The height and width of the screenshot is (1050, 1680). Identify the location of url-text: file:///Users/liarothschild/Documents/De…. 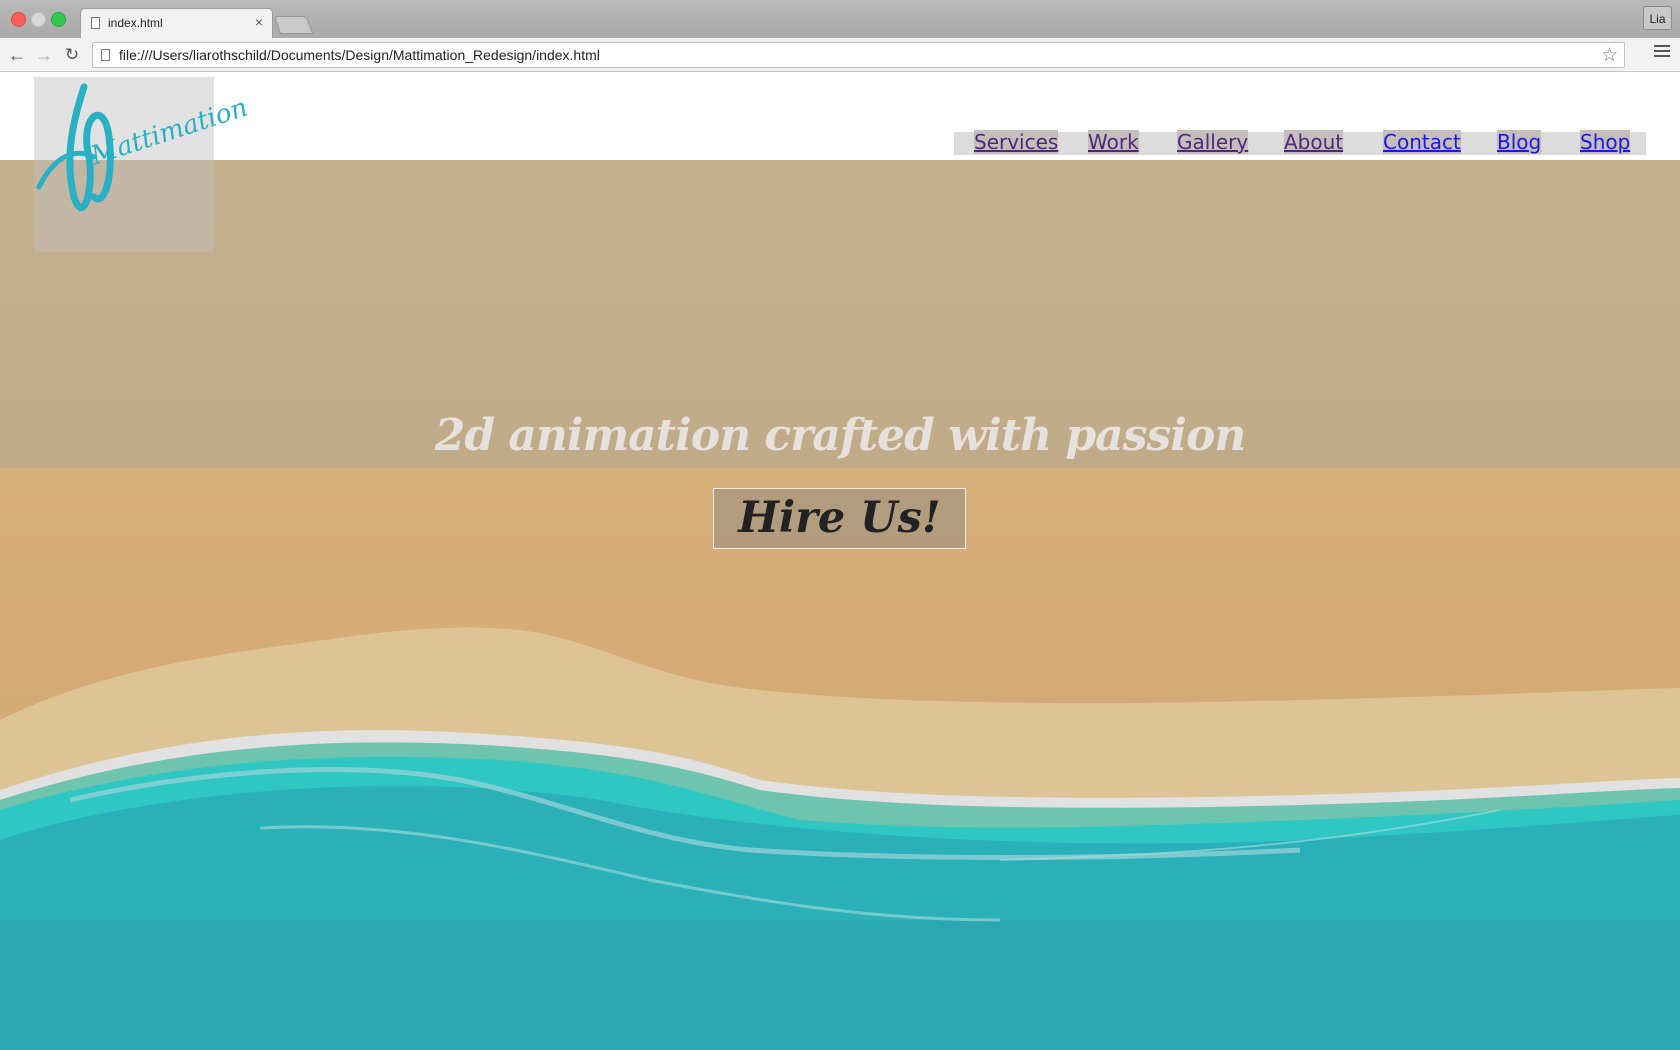
(359, 55).